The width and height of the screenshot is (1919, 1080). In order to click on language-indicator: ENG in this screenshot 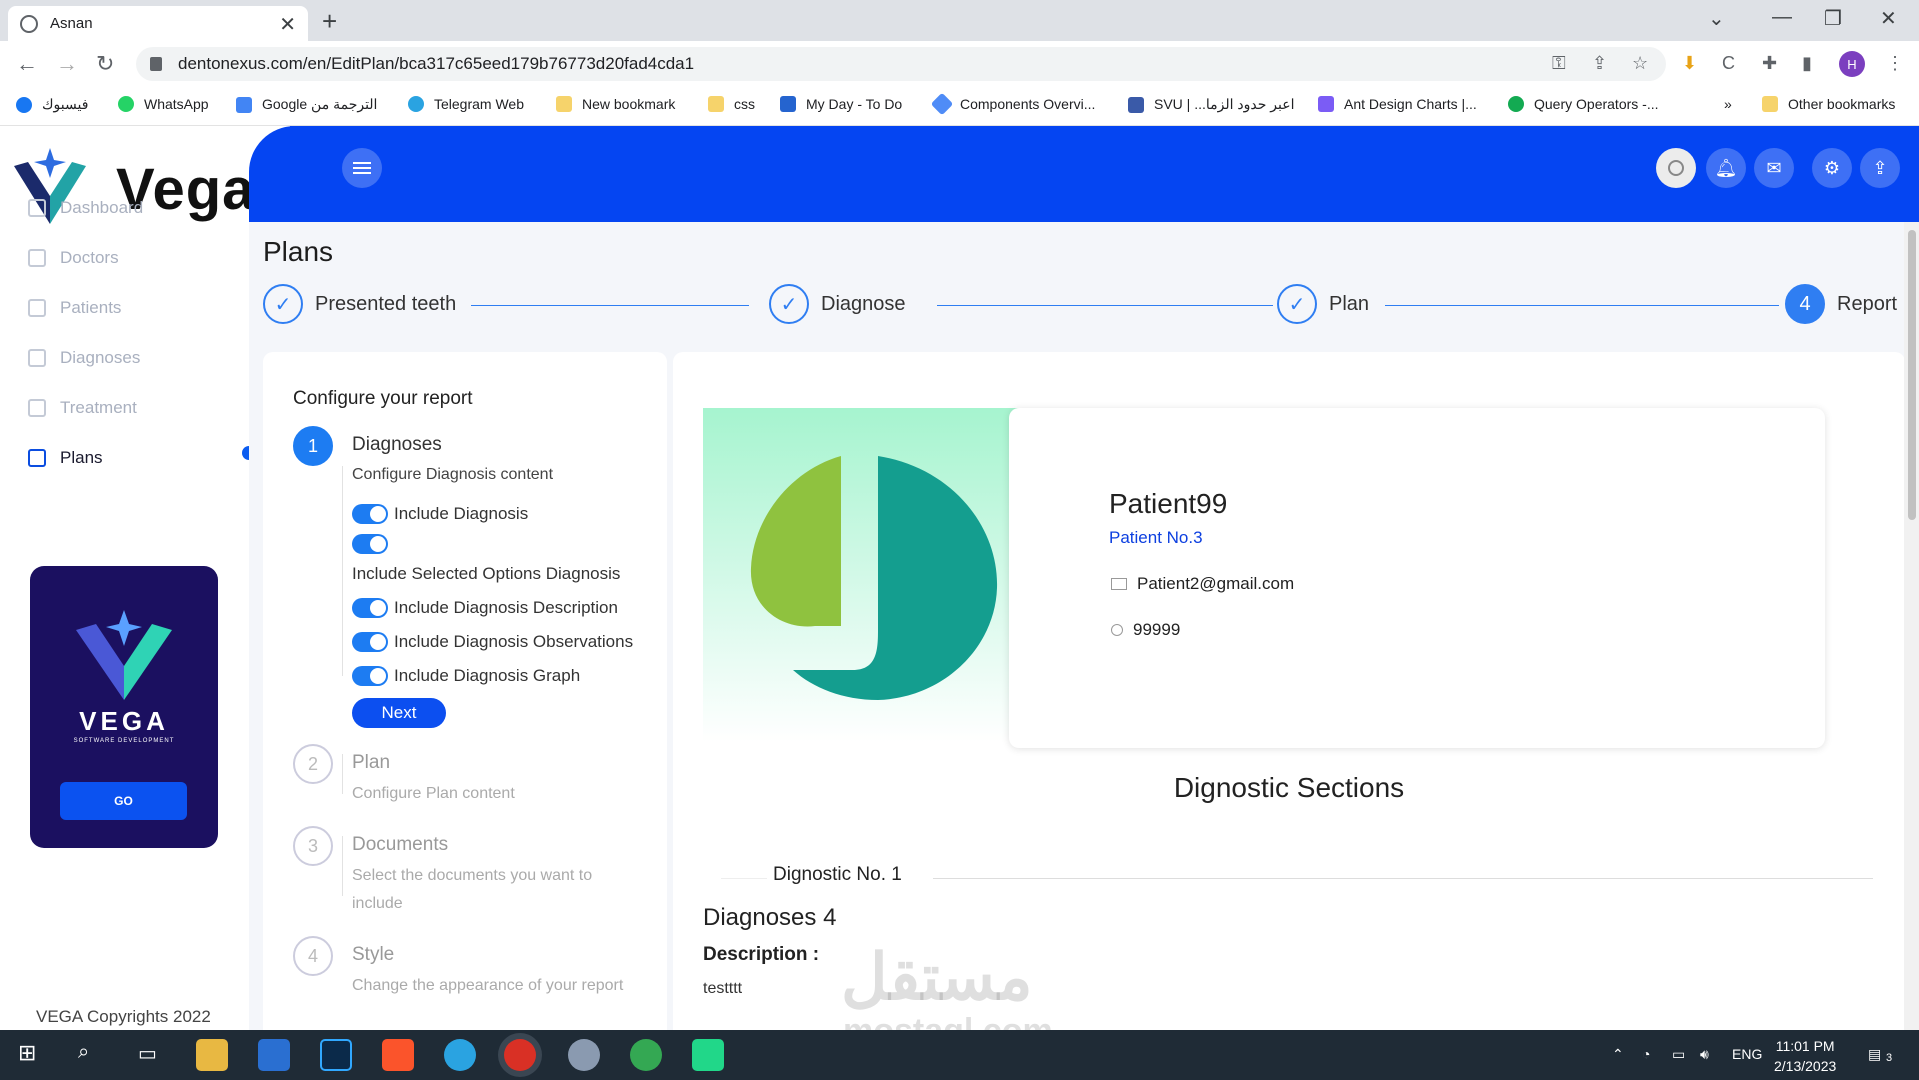, I will do `click(1747, 1054)`.